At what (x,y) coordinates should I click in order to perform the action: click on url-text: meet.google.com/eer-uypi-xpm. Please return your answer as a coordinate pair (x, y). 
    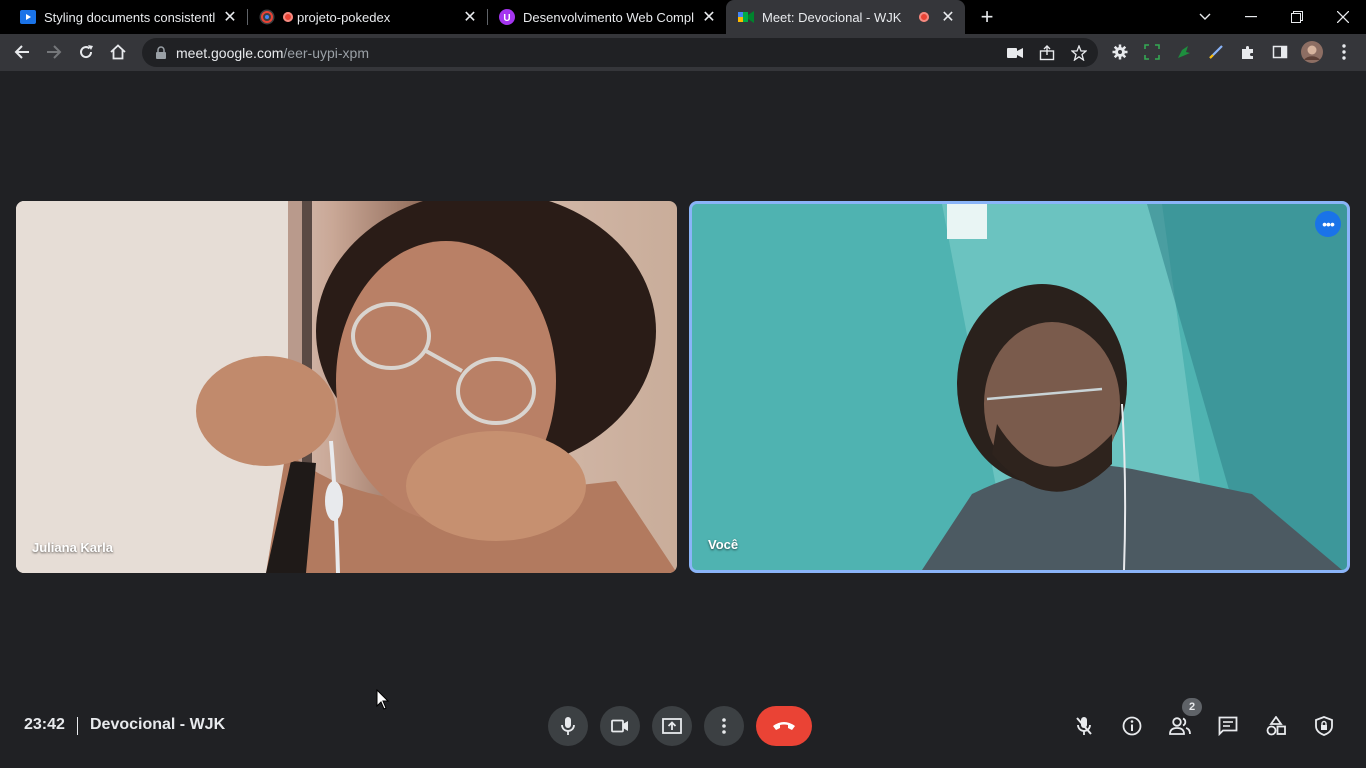
    Looking at the image, I should click on (272, 53).